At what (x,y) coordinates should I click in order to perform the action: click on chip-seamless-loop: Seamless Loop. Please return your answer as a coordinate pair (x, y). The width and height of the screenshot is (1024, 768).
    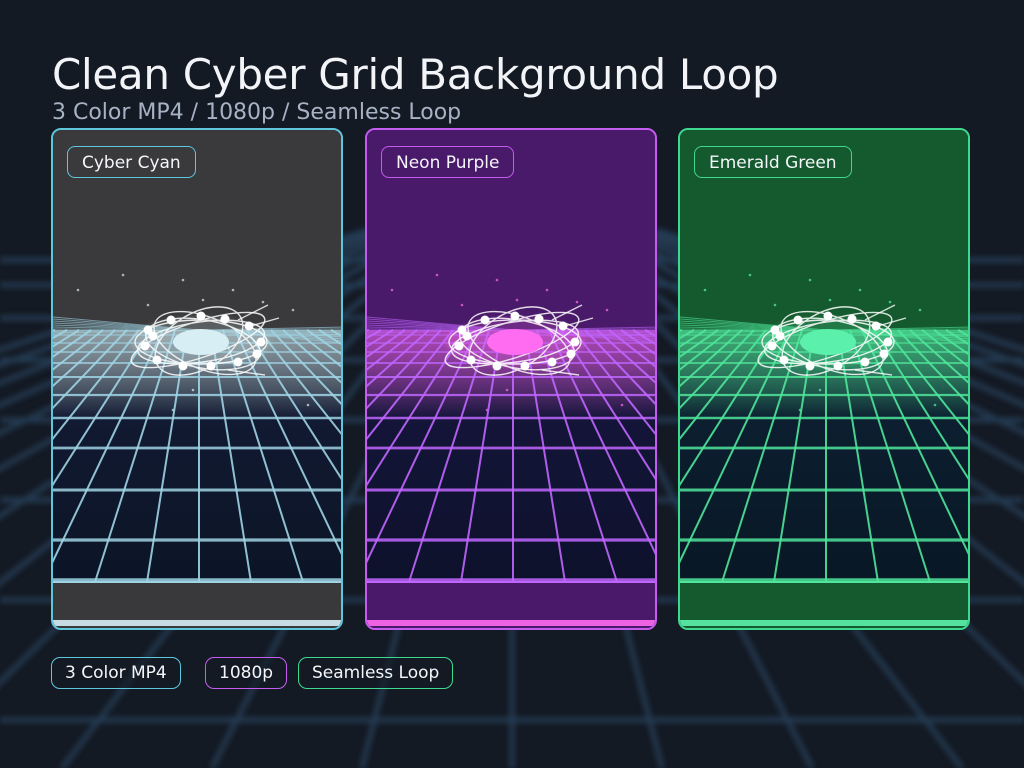
    Looking at the image, I should click on (376, 673).